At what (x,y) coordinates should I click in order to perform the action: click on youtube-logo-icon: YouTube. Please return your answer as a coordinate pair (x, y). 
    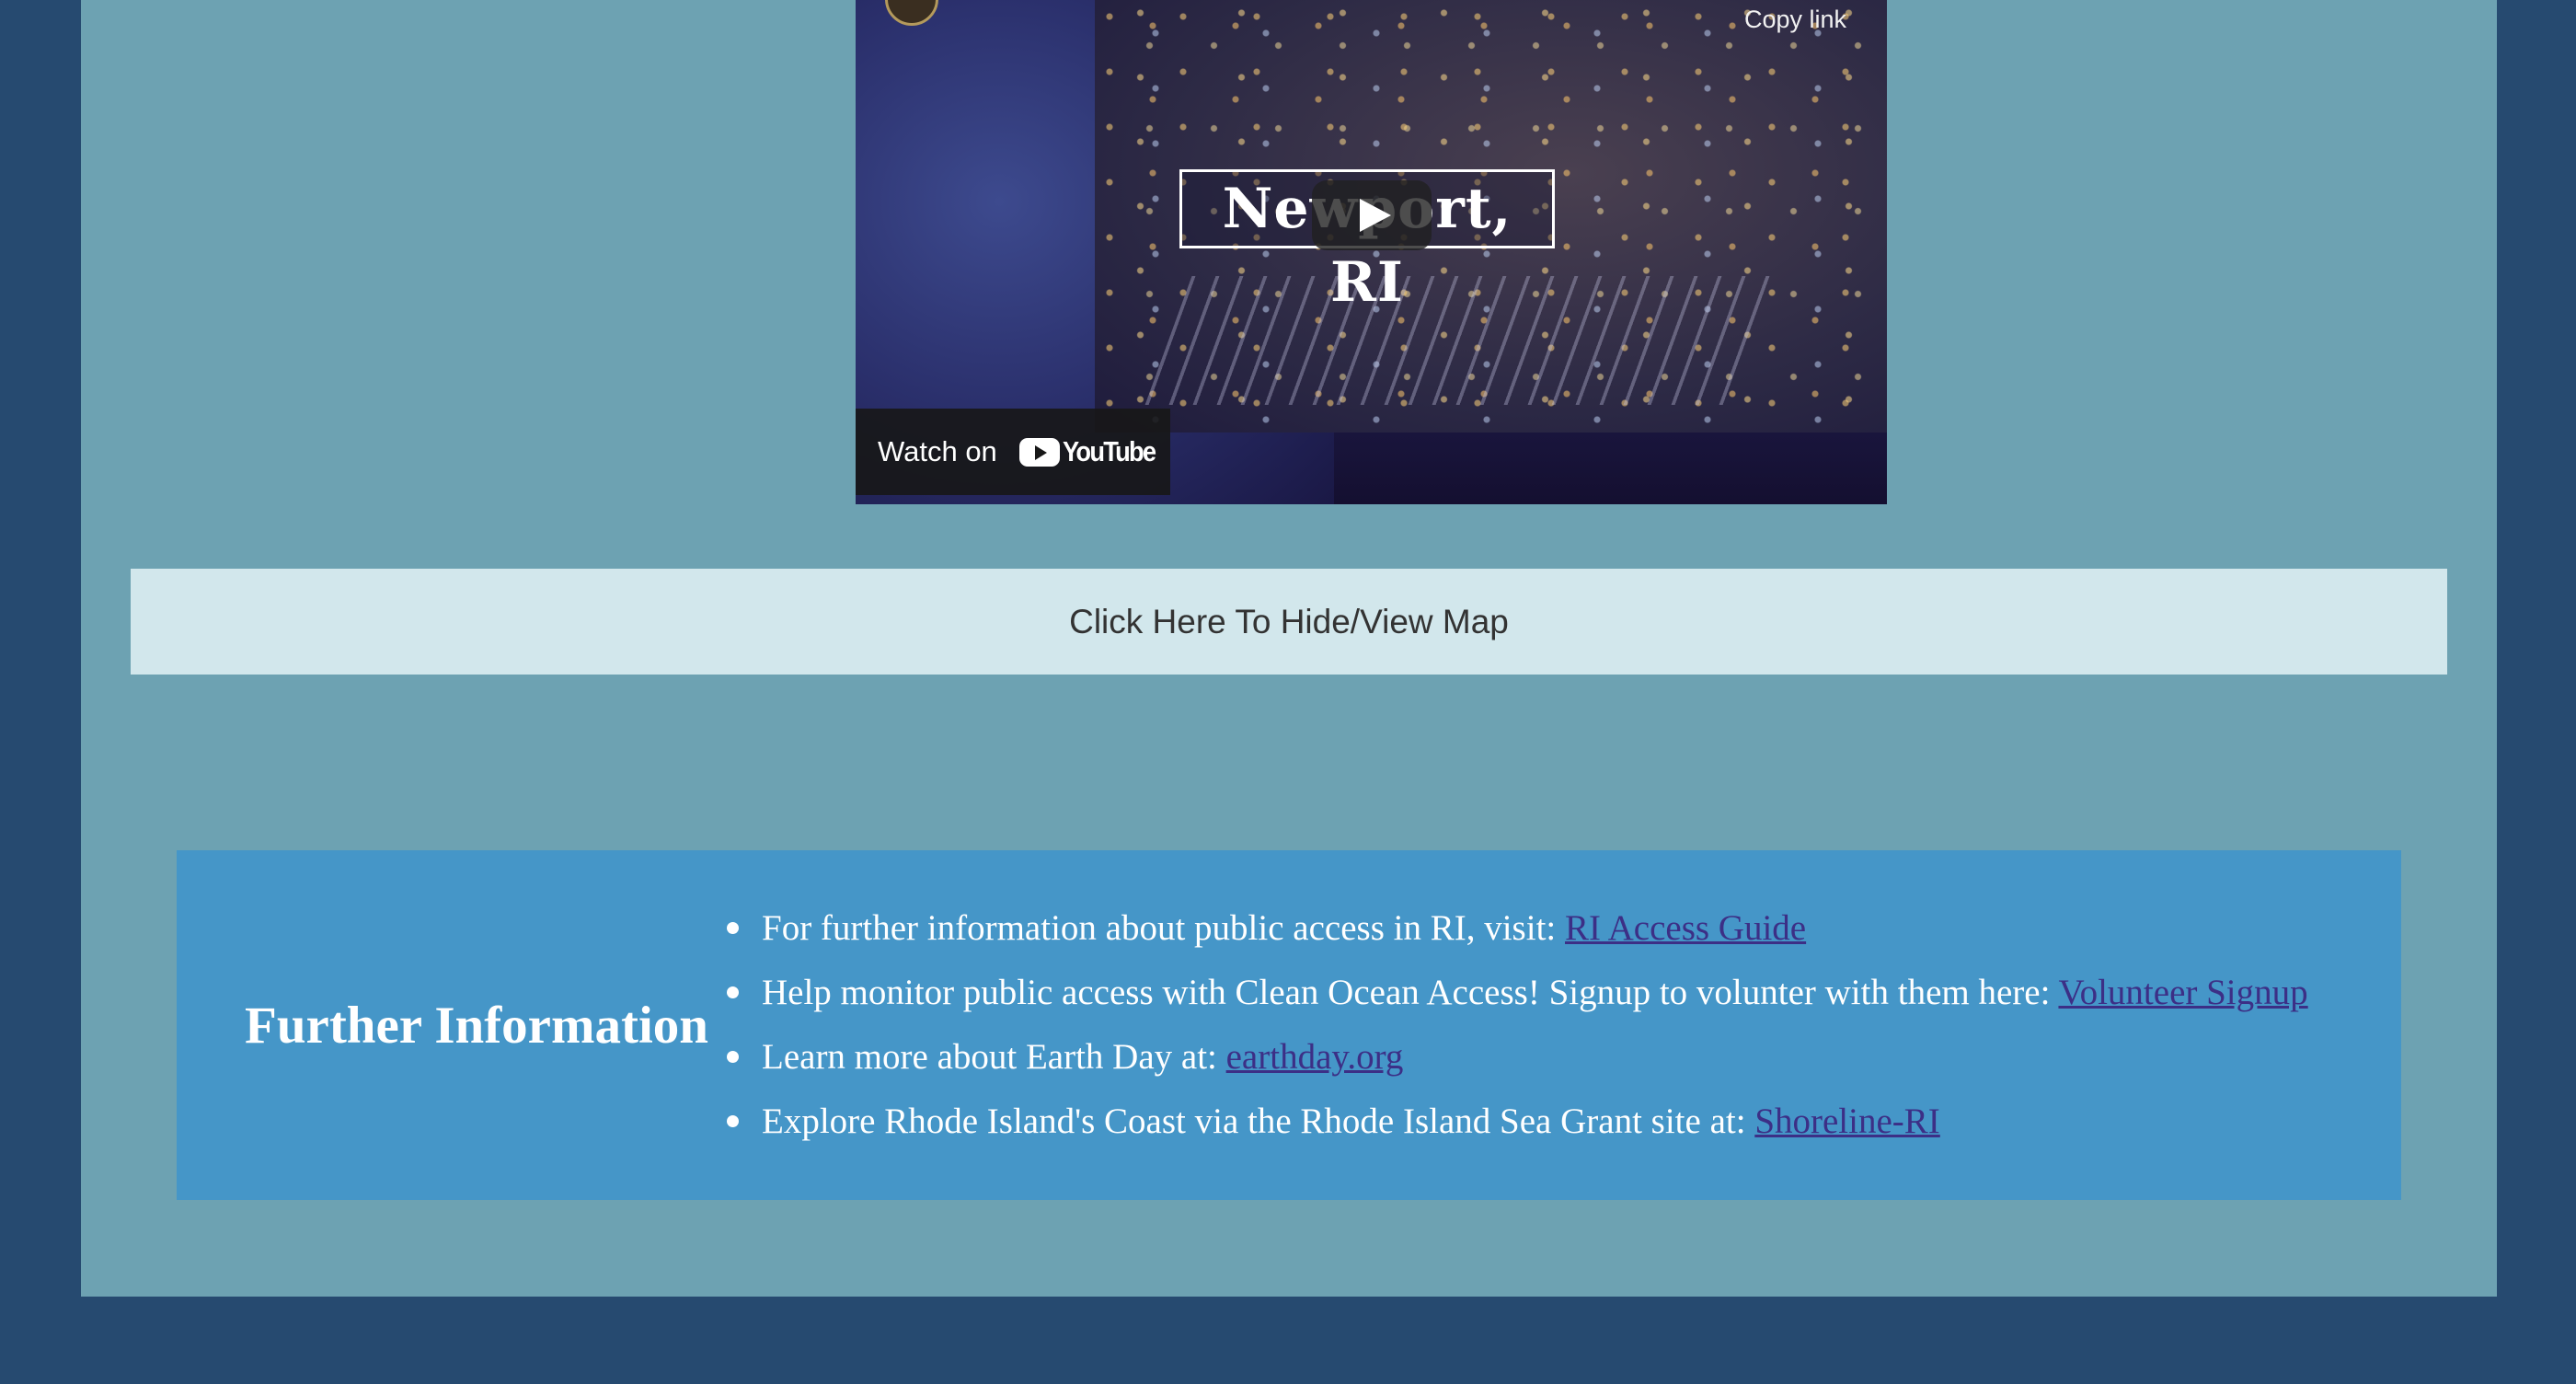
    Looking at the image, I should click on (1092, 451).